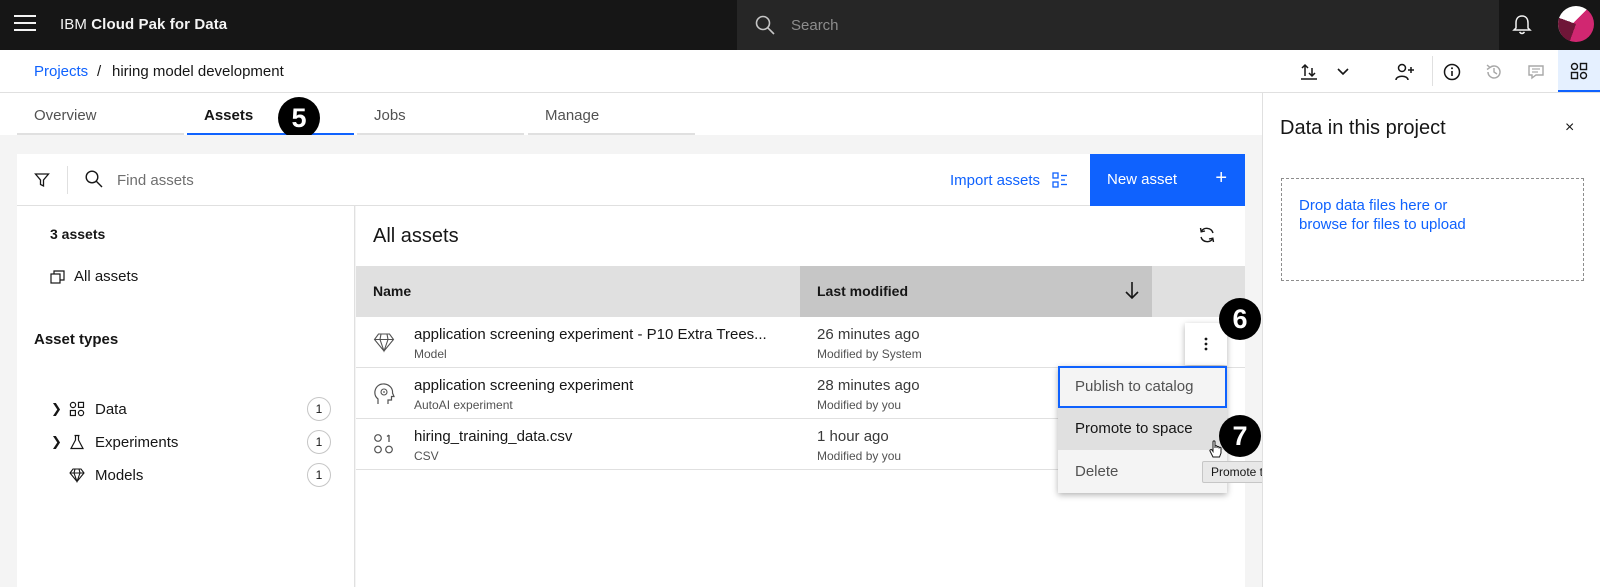 This screenshot has height=587, width=1600. What do you see at coordinates (1221, 178) in the screenshot?
I see `plus-icon: +` at bounding box center [1221, 178].